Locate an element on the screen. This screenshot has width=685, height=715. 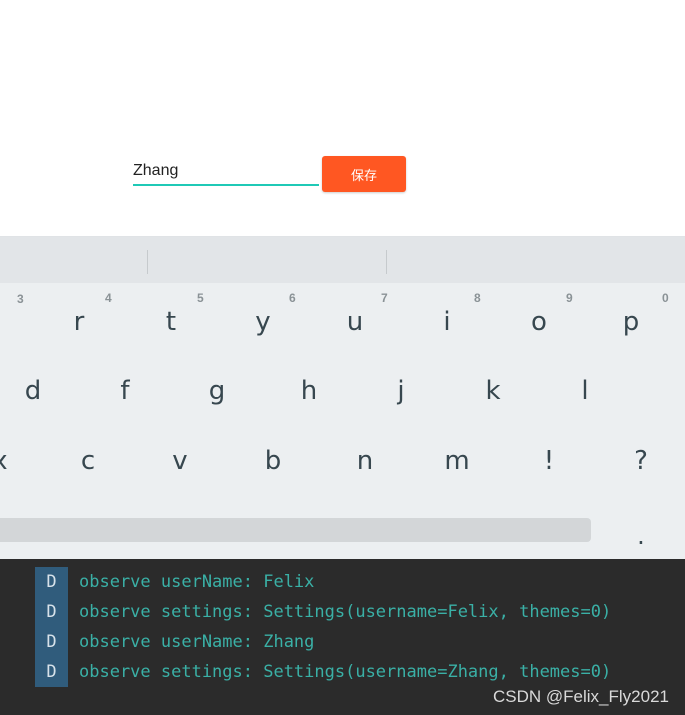
key-label: m is located at coordinates (457, 461).